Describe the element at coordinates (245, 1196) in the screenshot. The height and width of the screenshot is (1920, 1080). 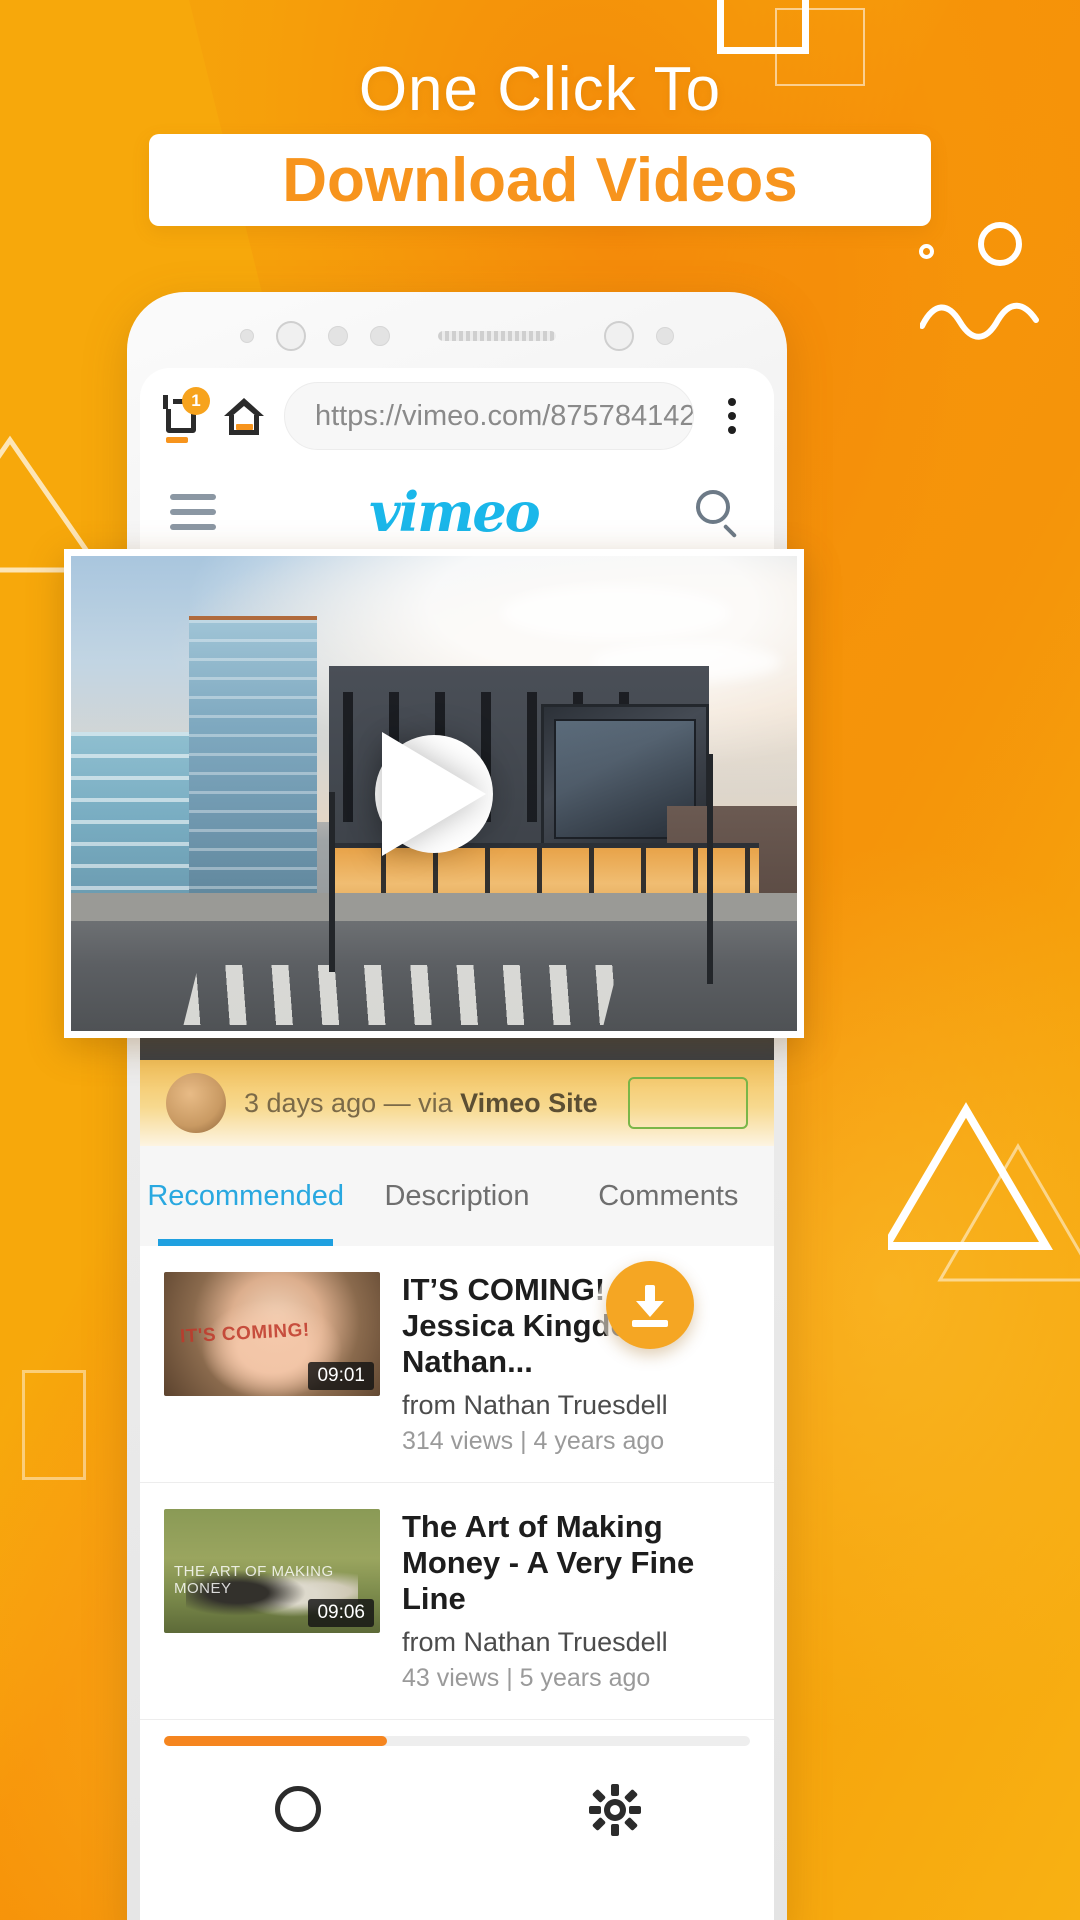
I see `tab-recommended: Recommended` at that location.